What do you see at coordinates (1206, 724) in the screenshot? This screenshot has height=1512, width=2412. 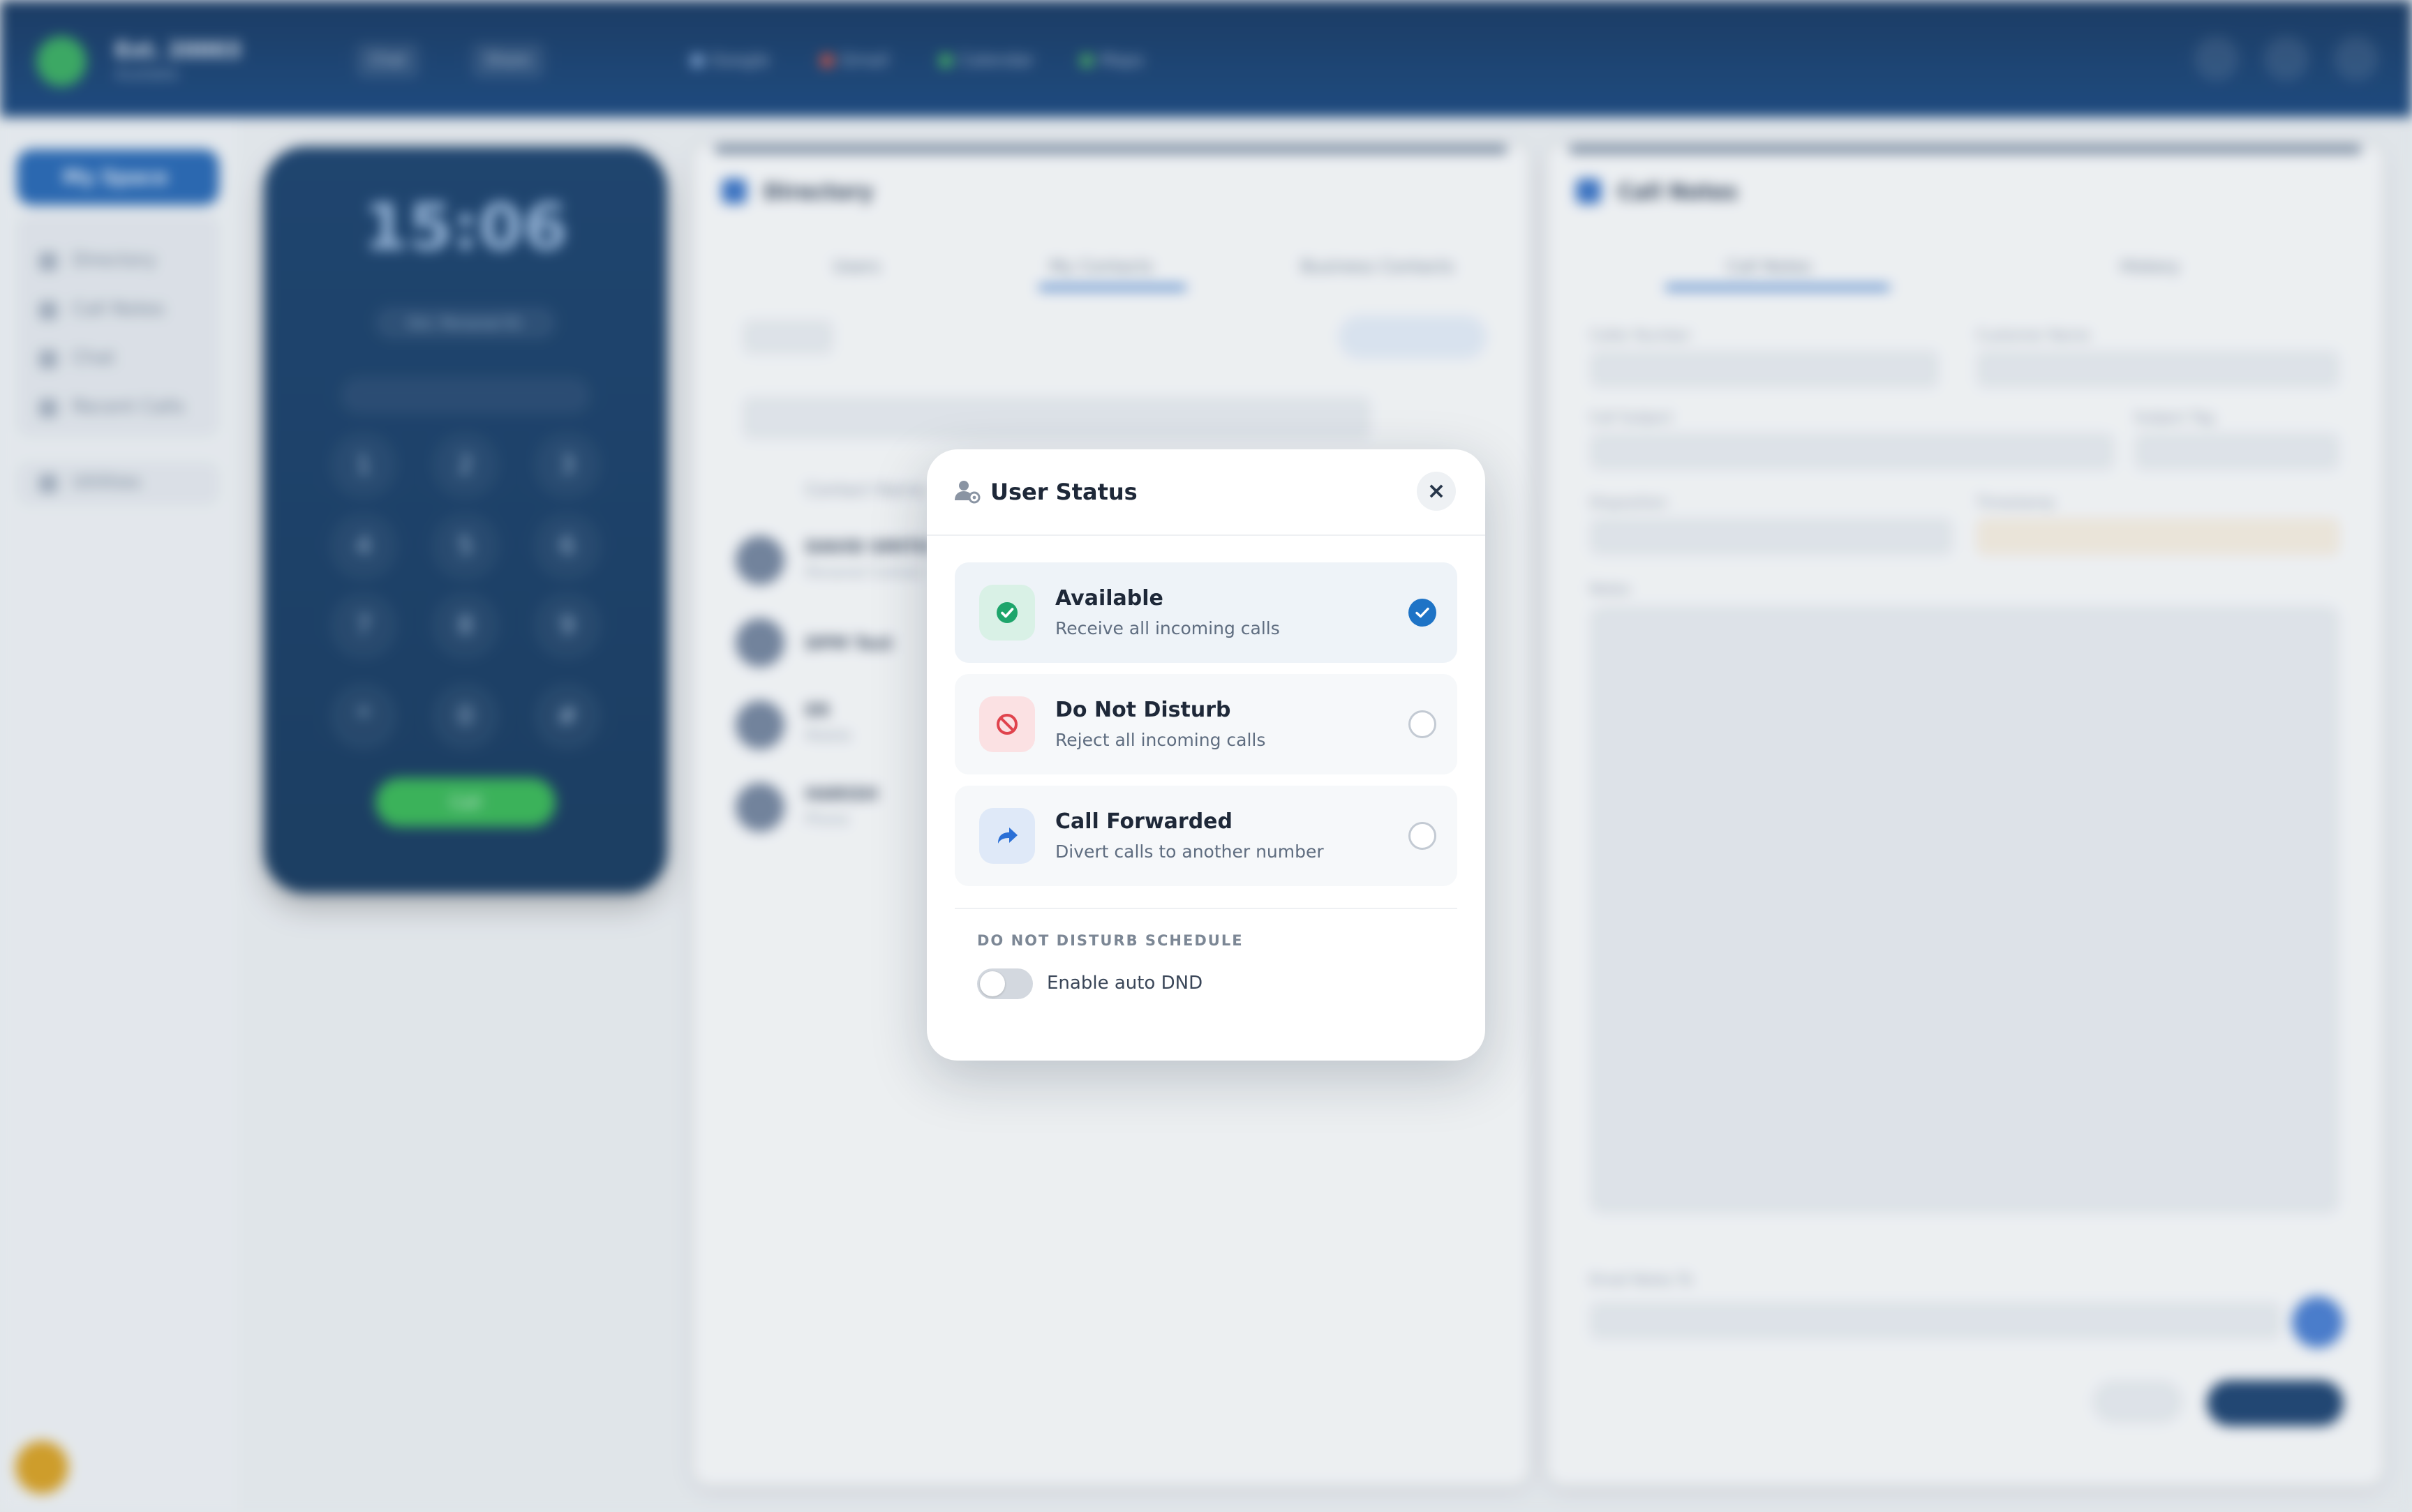 I see `status-option-do-not-disturb: Do Not Disturb Reject all incoming calls` at bounding box center [1206, 724].